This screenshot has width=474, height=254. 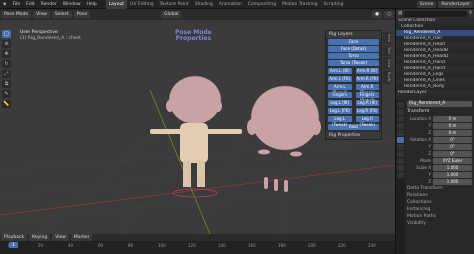 What do you see at coordinates (439, 188) in the screenshot?
I see `delta-transform-section: Delta Transform` at bounding box center [439, 188].